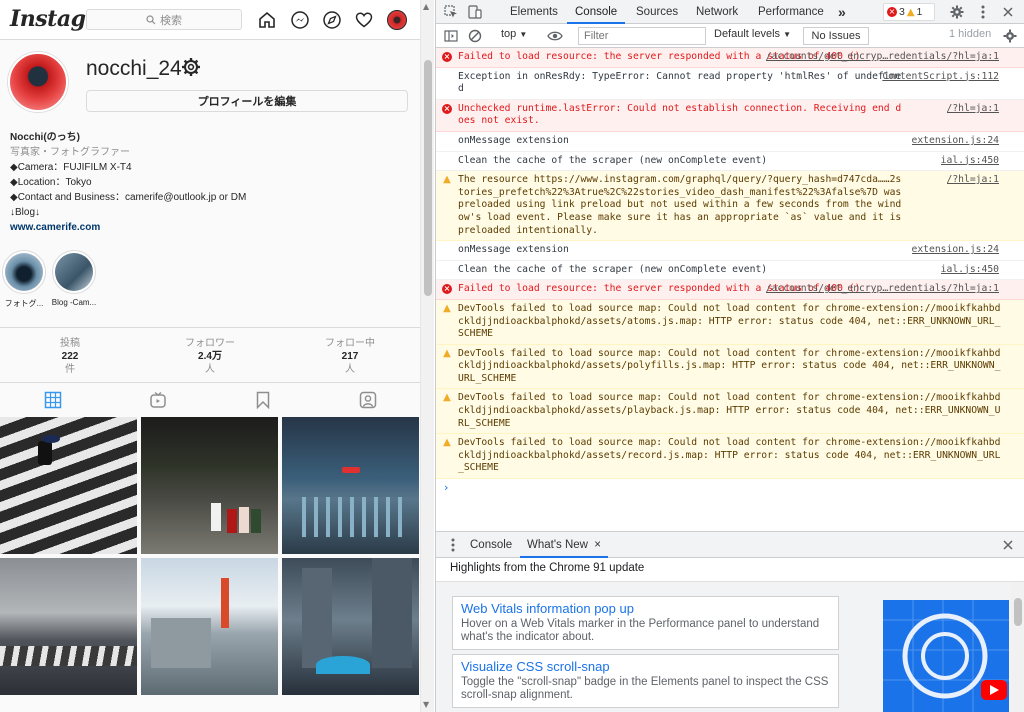 This screenshot has height=712, width=1024. Describe the element at coordinates (787, 34) in the screenshot. I see `dropdown-arrow-icon: ▼` at that location.